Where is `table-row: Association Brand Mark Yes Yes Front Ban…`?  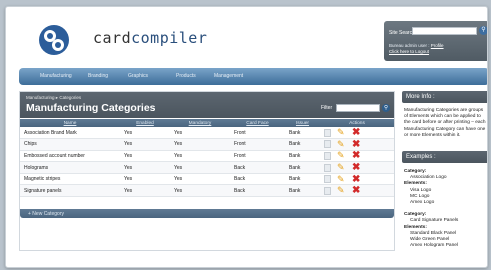
table-row: Association Brand Mark Yes Yes Front Ban… is located at coordinates (207, 133).